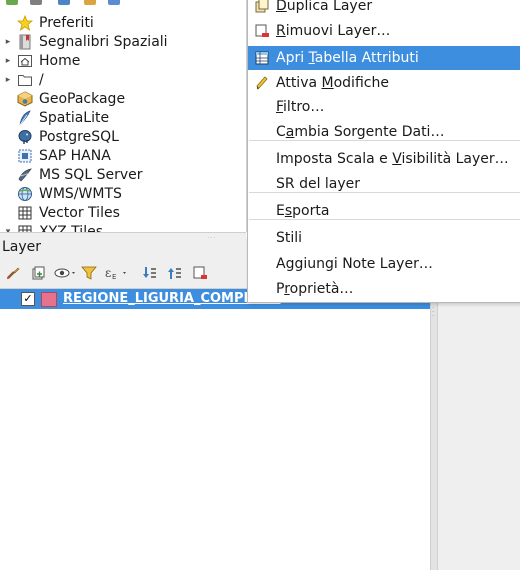  What do you see at coordinates (25, 213) in the screenshot?
I see `vector-tiles-grid-icon` at bounding box center [25, 213].